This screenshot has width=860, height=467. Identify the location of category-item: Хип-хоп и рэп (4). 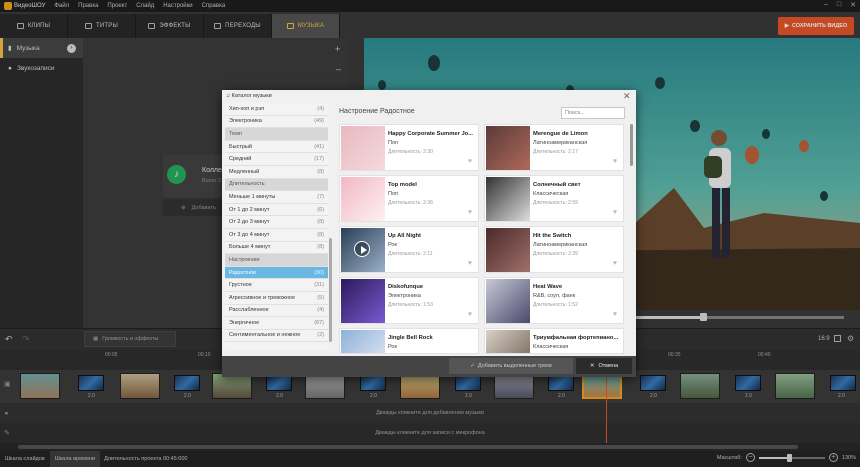
(276, 109).